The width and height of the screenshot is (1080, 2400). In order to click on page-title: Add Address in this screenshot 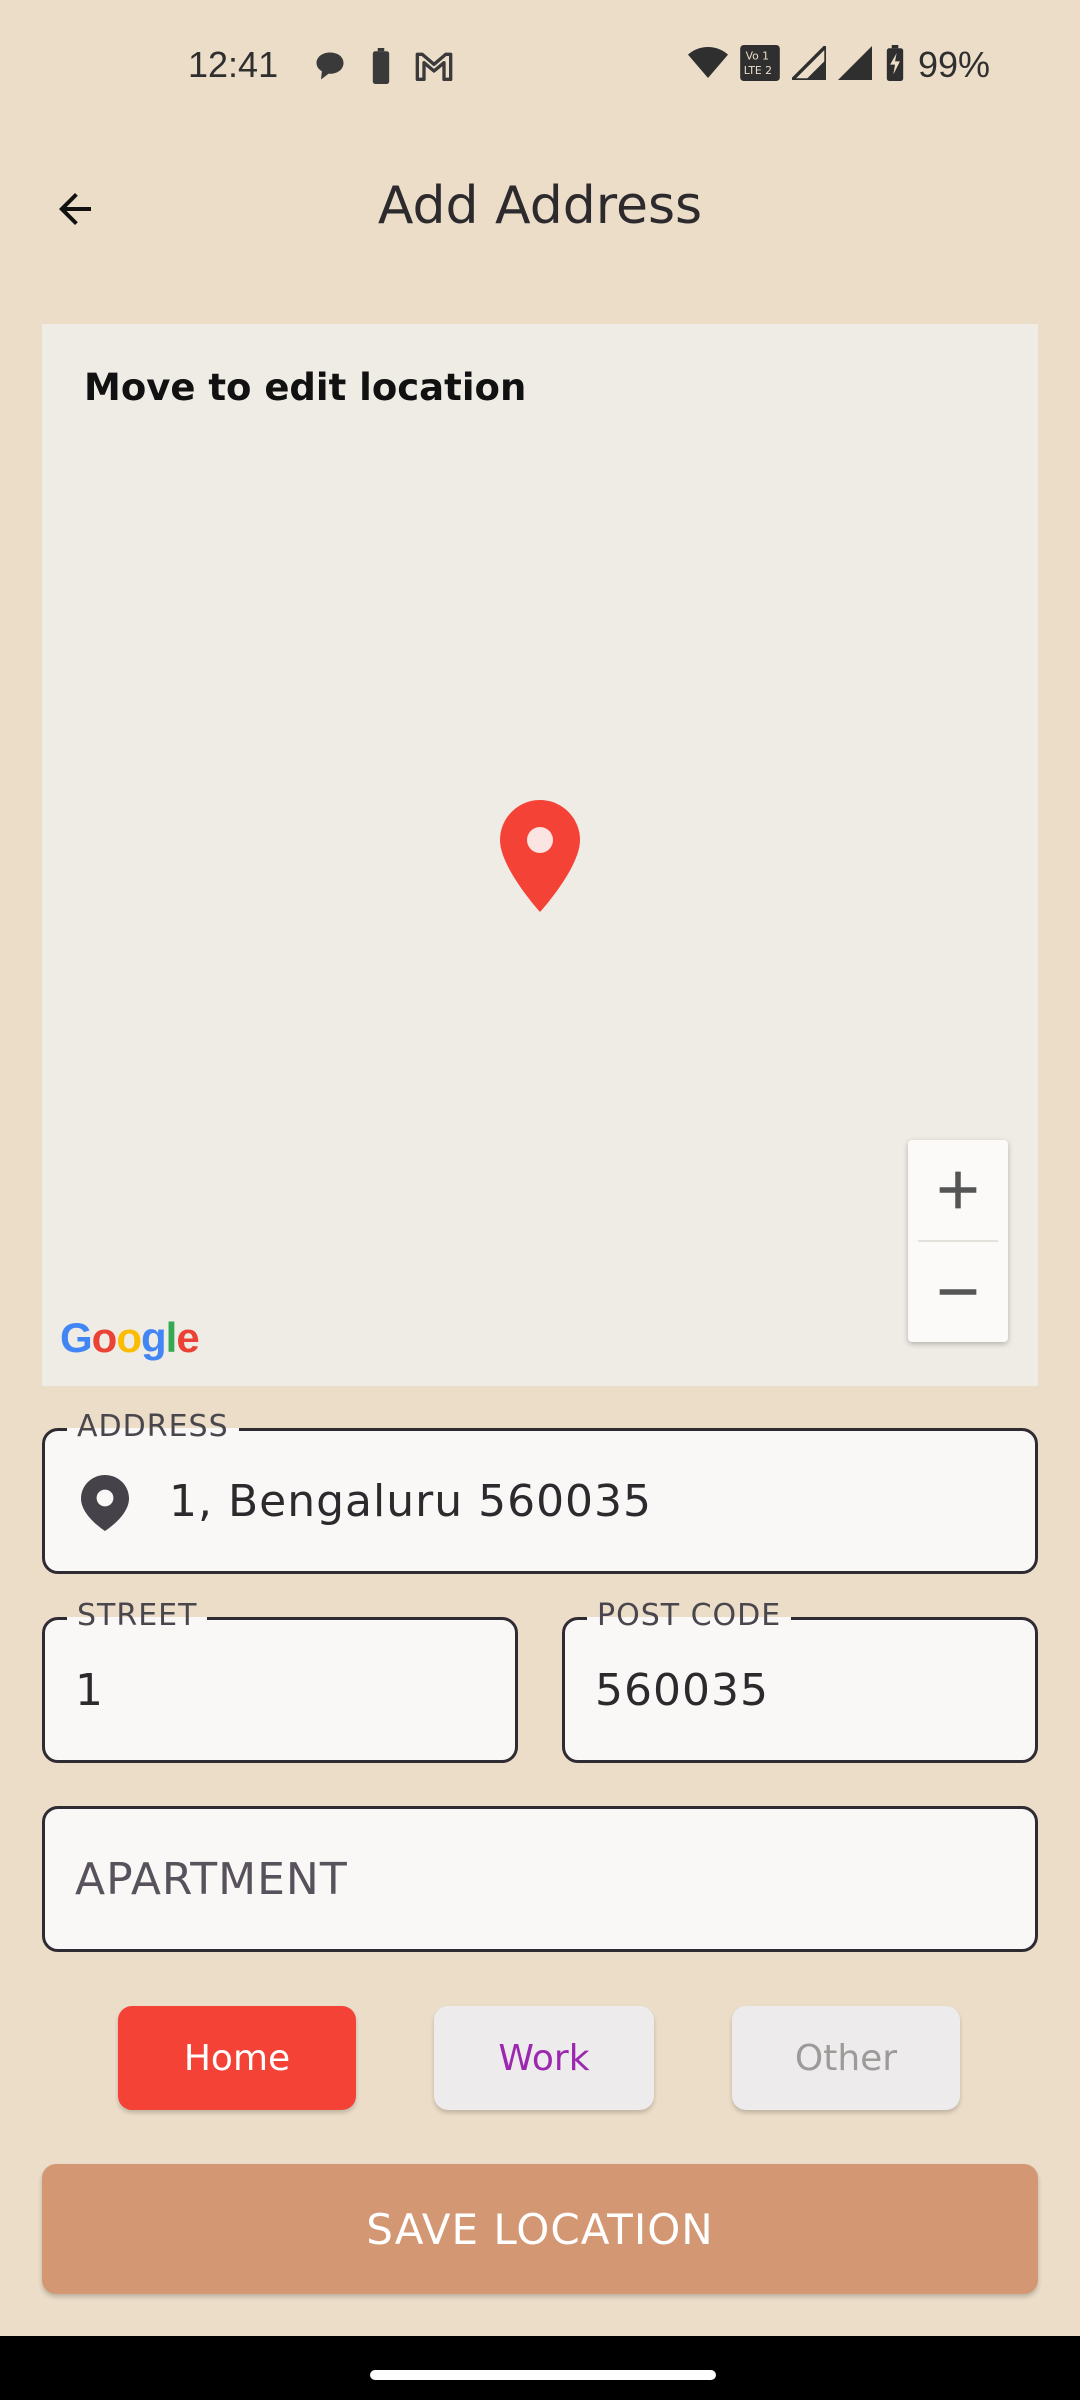, I will do `click(540, 206)`.